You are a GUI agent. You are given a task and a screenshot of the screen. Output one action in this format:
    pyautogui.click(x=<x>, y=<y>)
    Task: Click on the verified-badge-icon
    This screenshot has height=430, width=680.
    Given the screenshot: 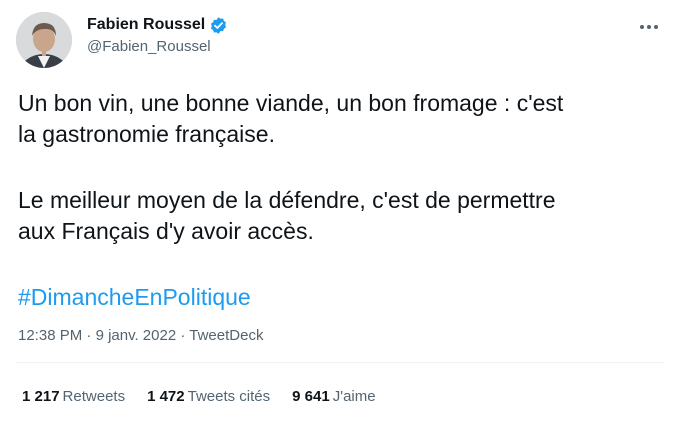 What is the action you would take?
    pyautogui.click(x=218, y=25)
    